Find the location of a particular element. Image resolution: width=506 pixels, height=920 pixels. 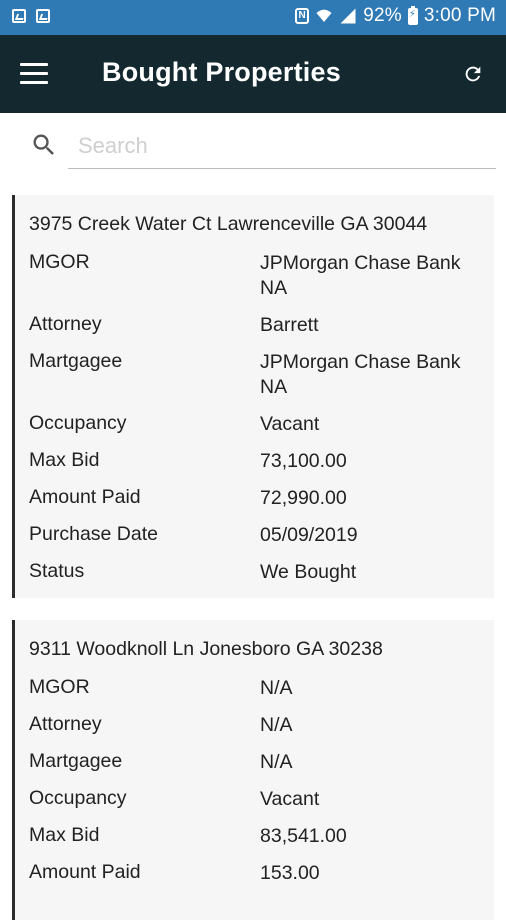

app-bar: Bought Properties is located at coordinates (253, 74).